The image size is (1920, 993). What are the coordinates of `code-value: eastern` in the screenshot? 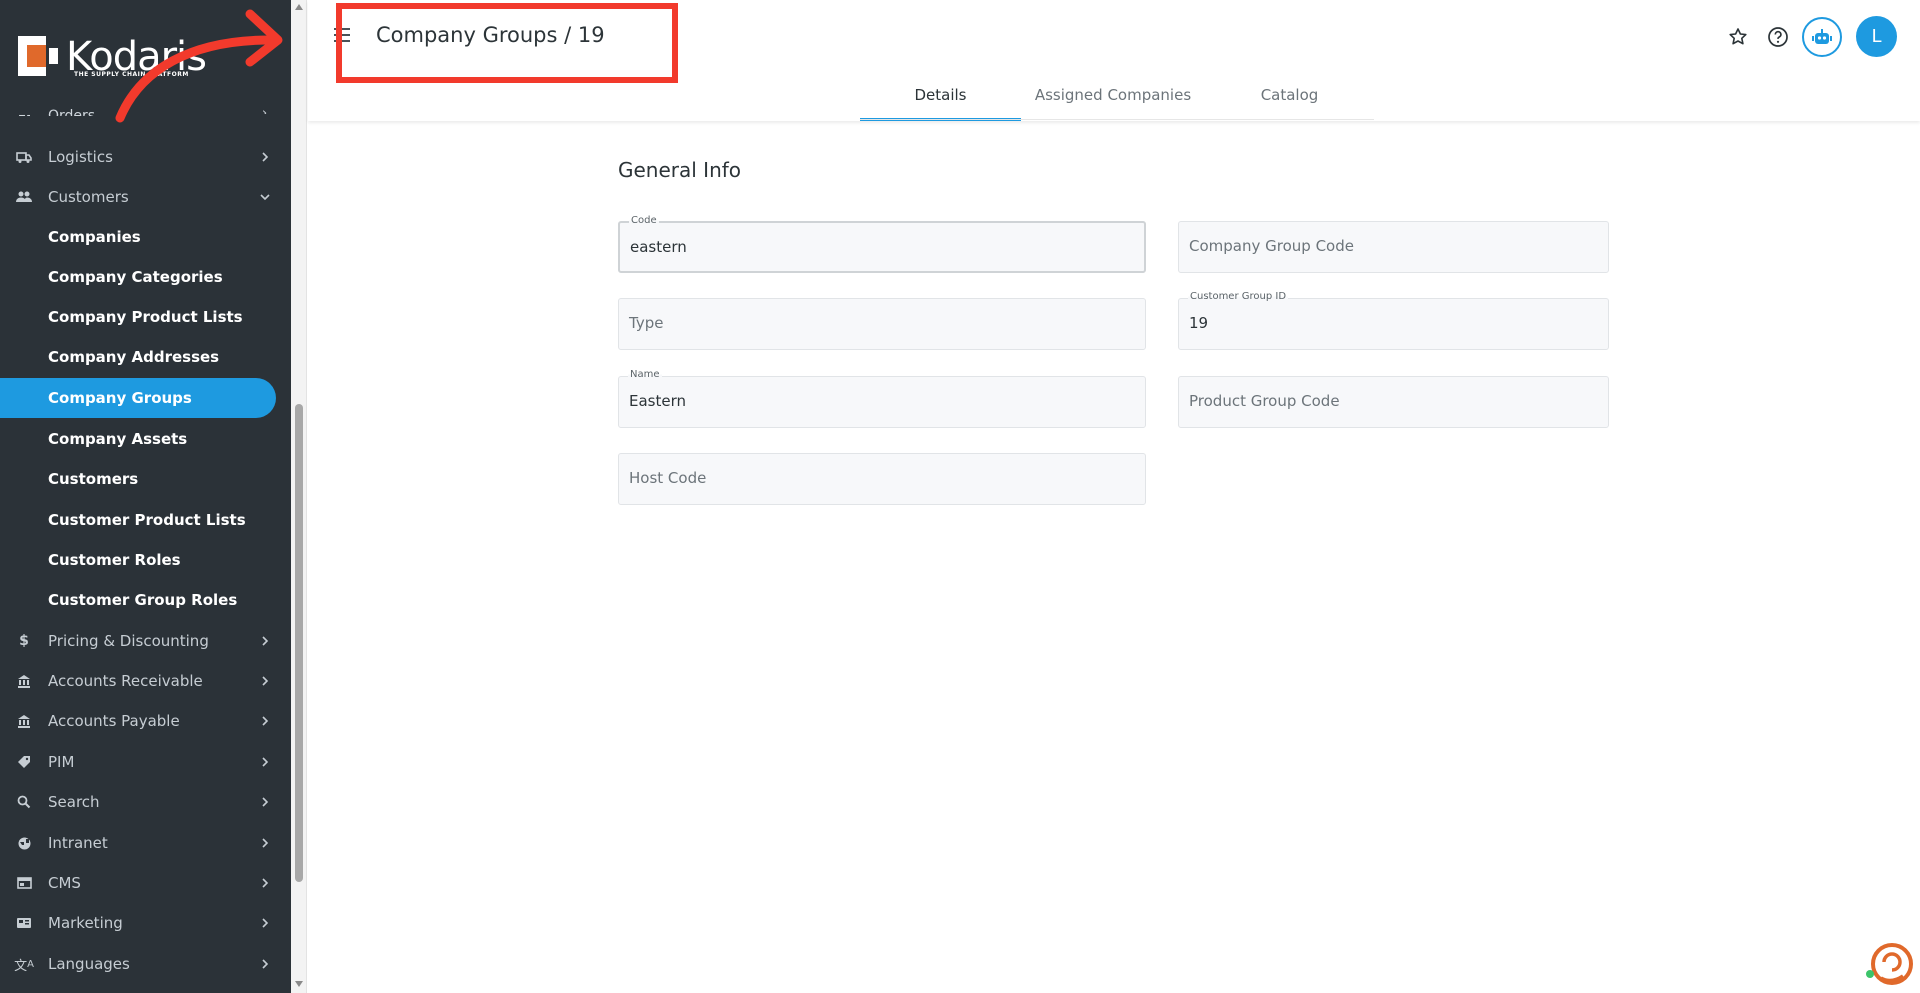 It's located at (658, 247).